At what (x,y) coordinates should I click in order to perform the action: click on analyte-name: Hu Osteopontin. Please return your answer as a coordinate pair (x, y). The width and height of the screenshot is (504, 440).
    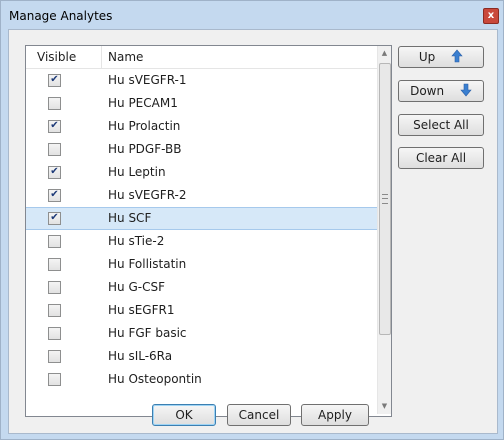
    Looking at the image, I should click on (155, 379).